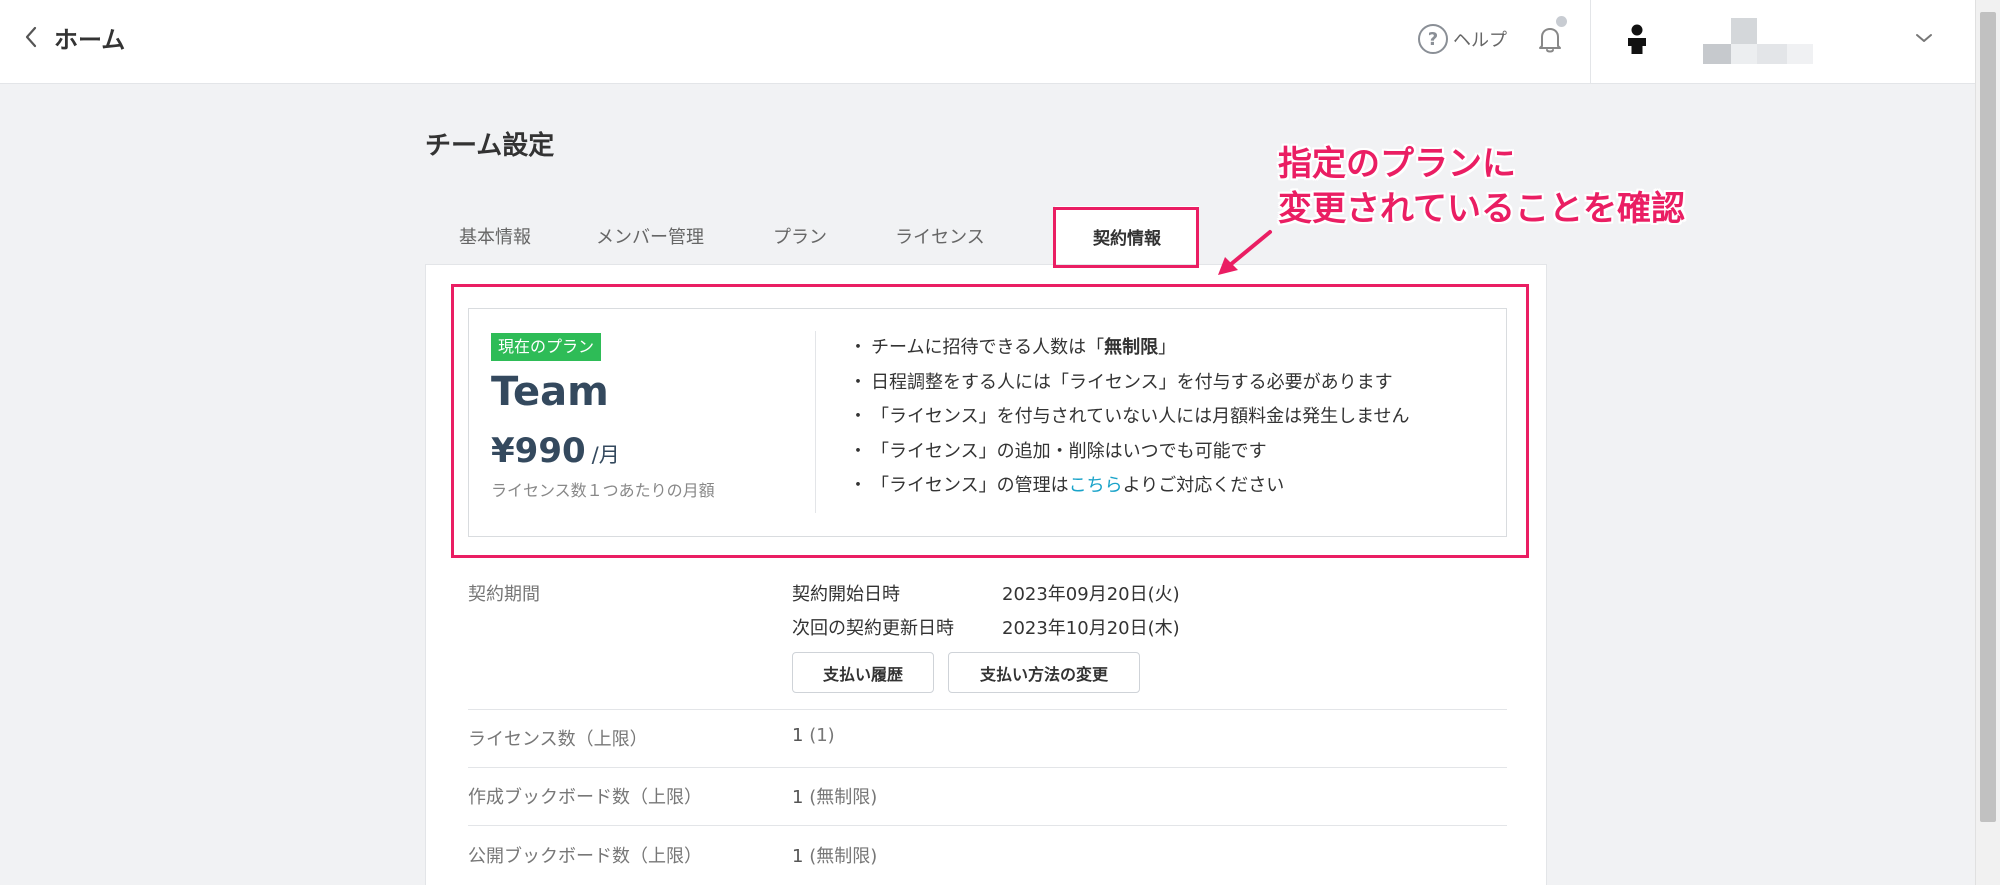 The image size is (2000, 885). I want to click on contract-renewal-value: 2023年10月20日(木), so click(1091, 628).